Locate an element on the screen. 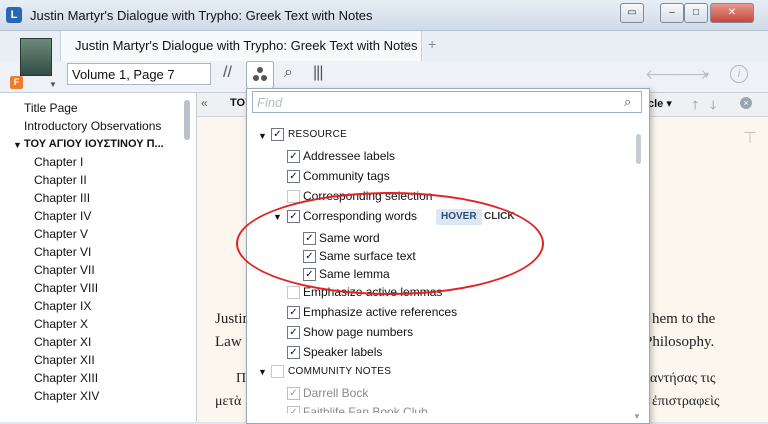 This screenshot has width=768, height=424. section-header-community-notes: COMMUNITY NOTES is located at coordinates (340, 371).